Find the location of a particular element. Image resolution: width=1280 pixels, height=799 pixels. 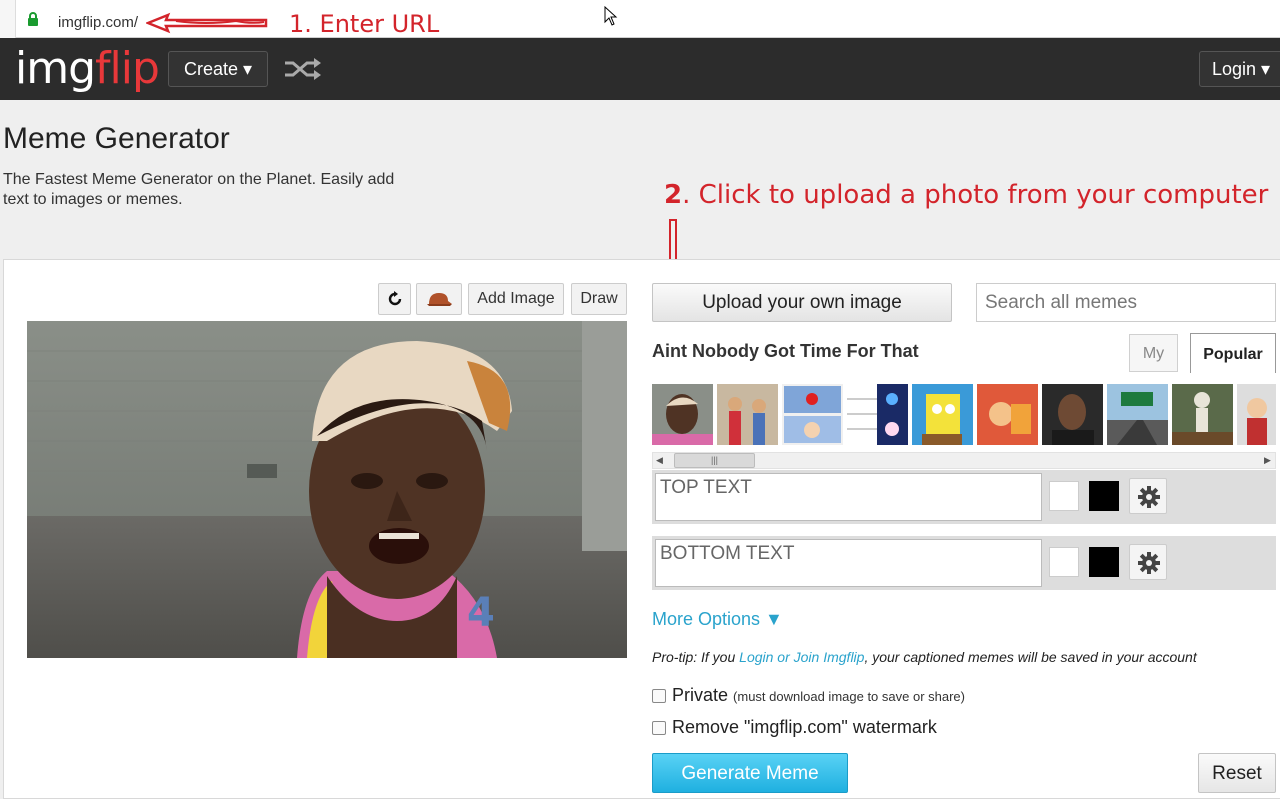

more-options-link: More Options ▼ is located at coordinates (717, 619).